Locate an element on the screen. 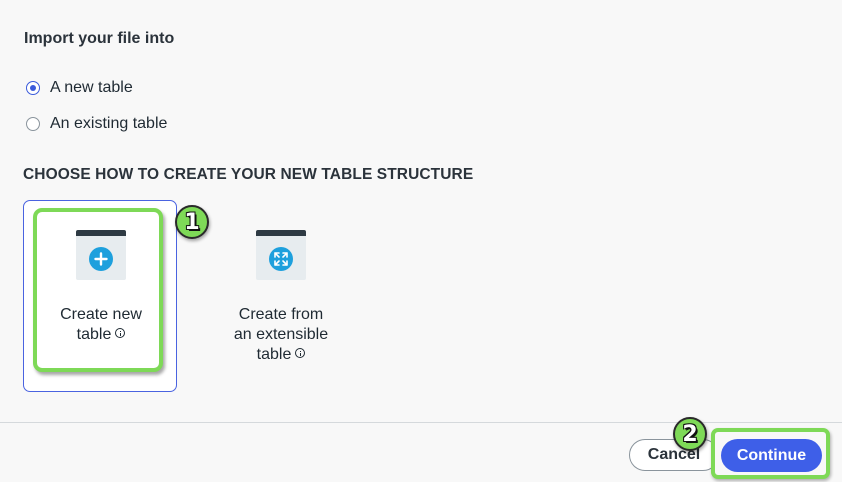 The width and height of the screenshot is (842, 482). card-extensible-label: Create from an extensible table is located at coordinates (281, 335).